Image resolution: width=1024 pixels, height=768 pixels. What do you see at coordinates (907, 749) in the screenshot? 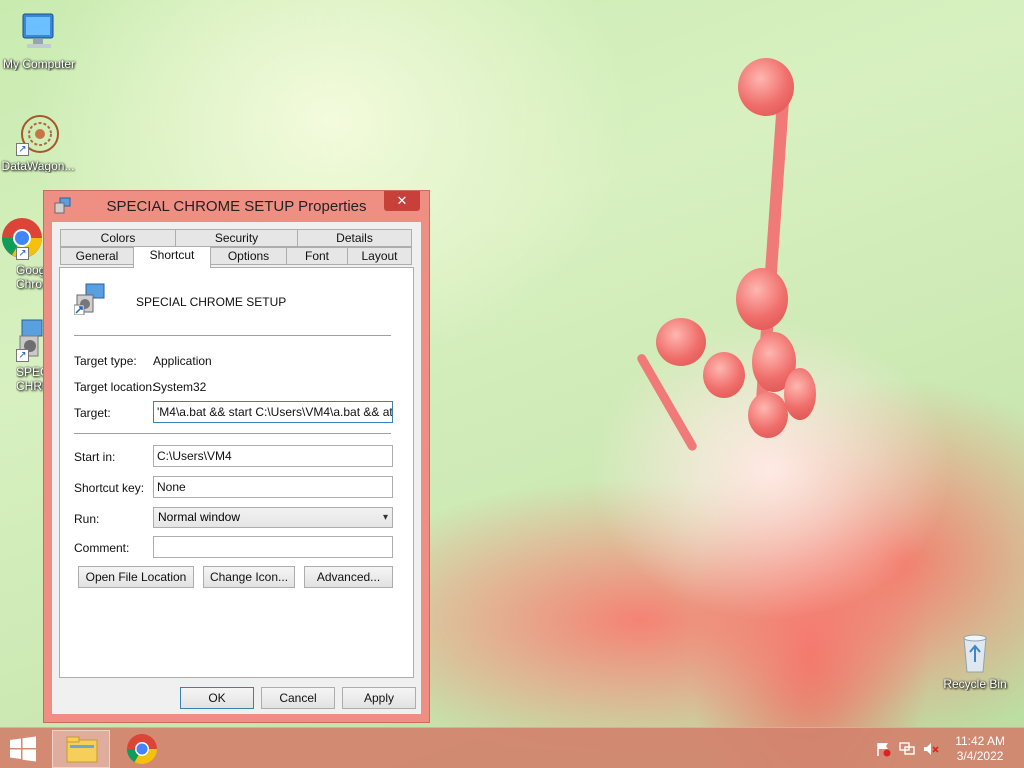
I see `network-icon` at bounding box center [907, 749].